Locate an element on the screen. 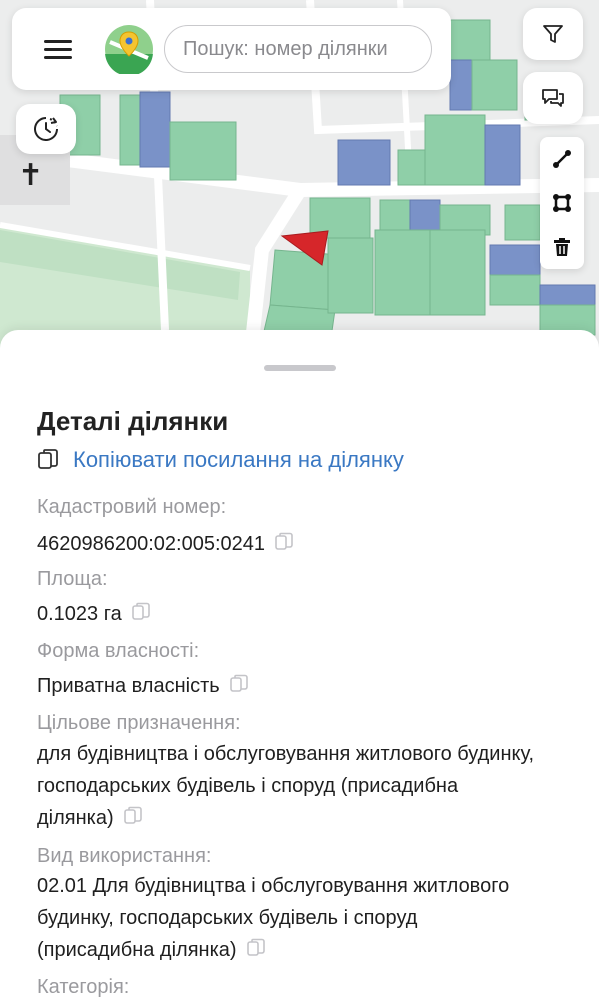 The width and height of the screenshot is (599, 1000). menu-button is located at coordinates (58, 49).